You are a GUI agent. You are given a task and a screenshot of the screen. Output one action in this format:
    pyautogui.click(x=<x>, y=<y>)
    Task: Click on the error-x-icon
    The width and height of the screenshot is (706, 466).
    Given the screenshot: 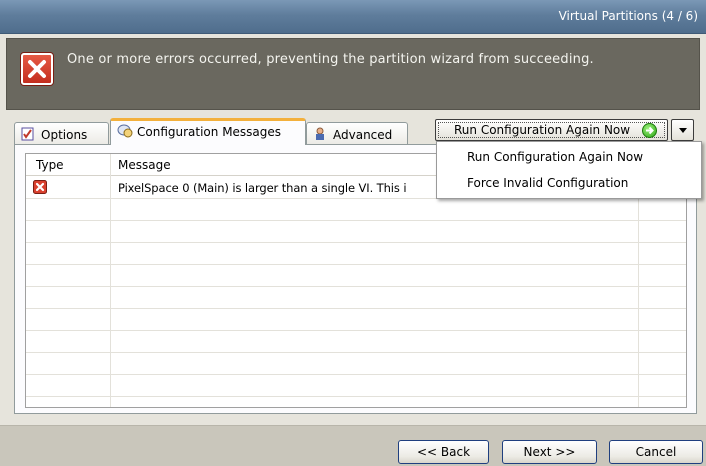 What is the action you would take?
    pyautogui.click(x=37, y=69)
    